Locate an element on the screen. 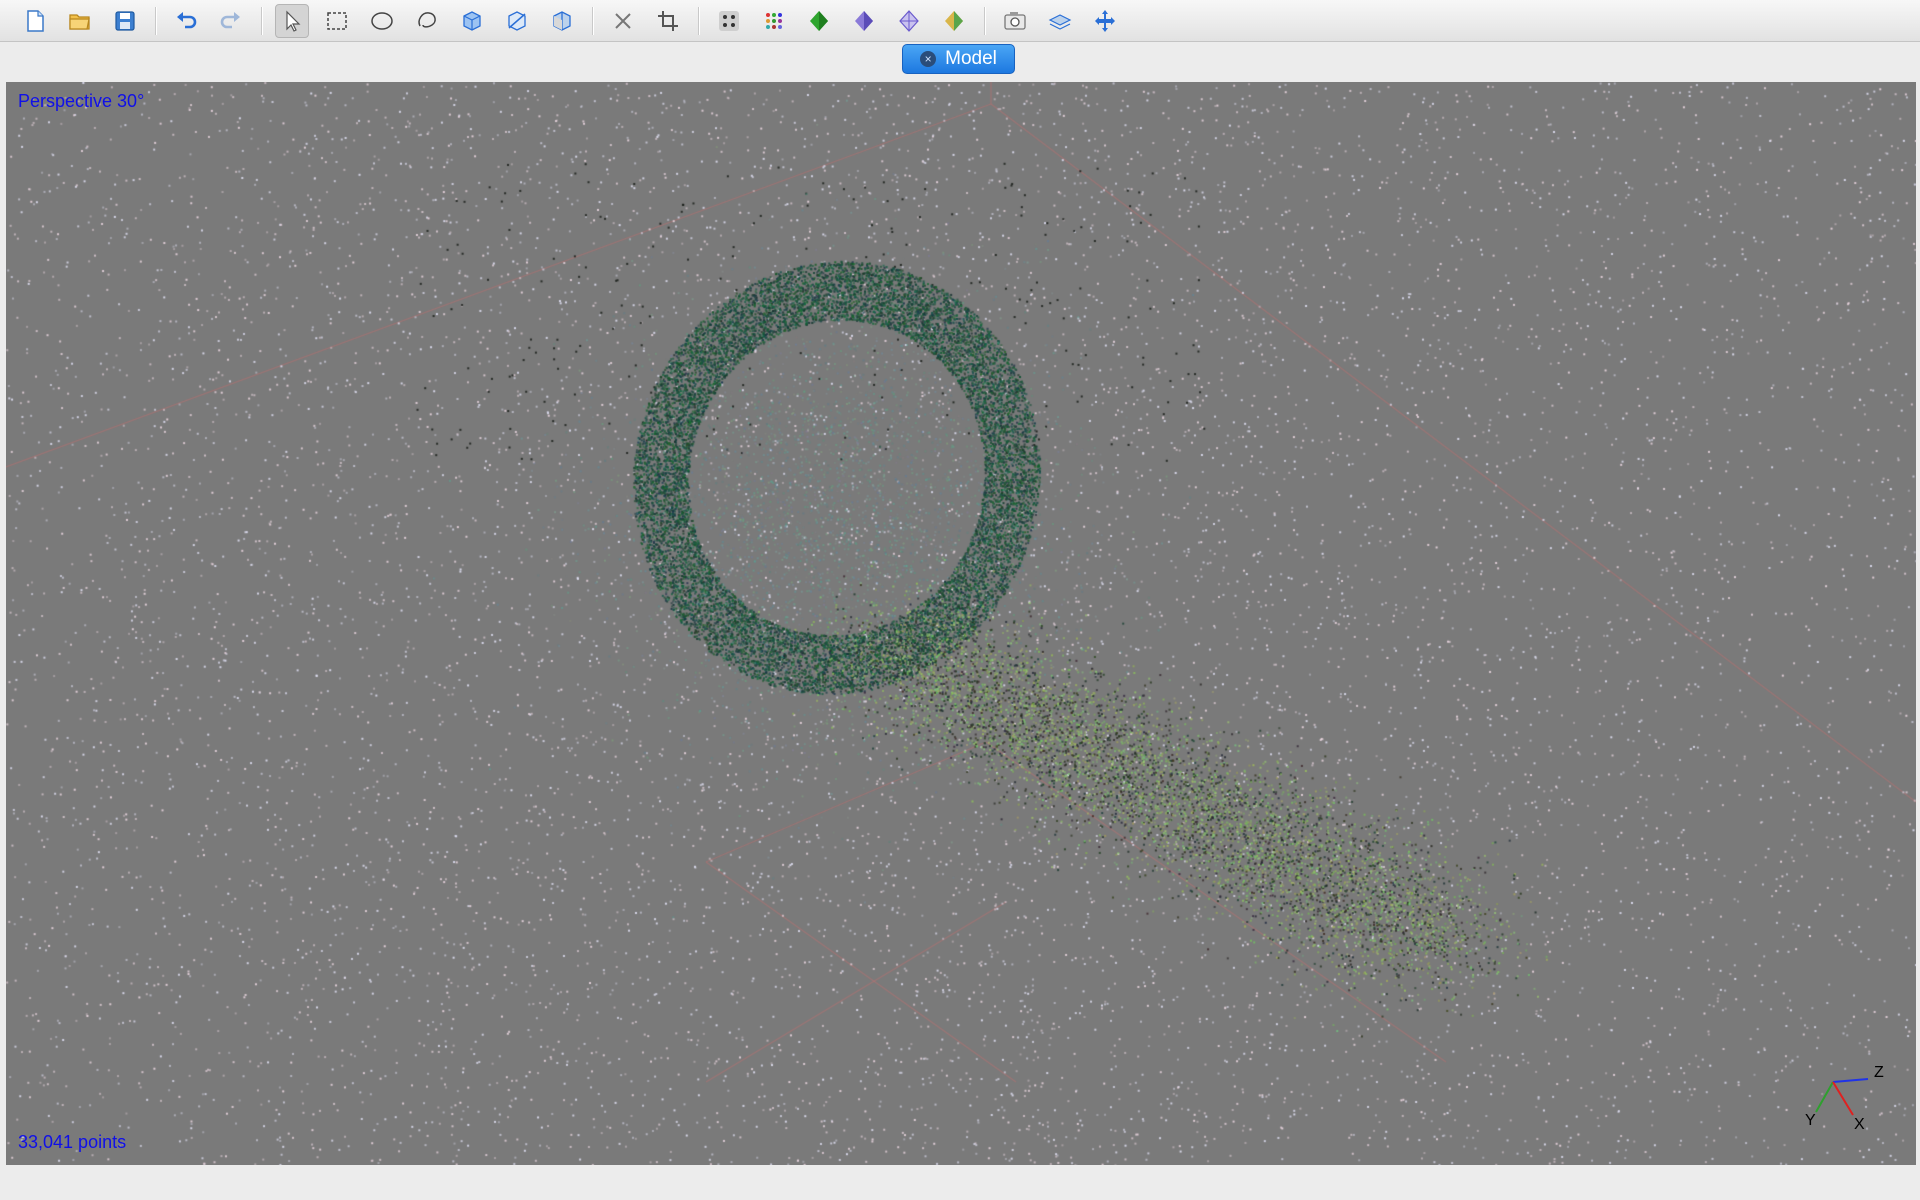 The image size is (1920, 1200). select-all-icon is located at coordinates (472, 20).